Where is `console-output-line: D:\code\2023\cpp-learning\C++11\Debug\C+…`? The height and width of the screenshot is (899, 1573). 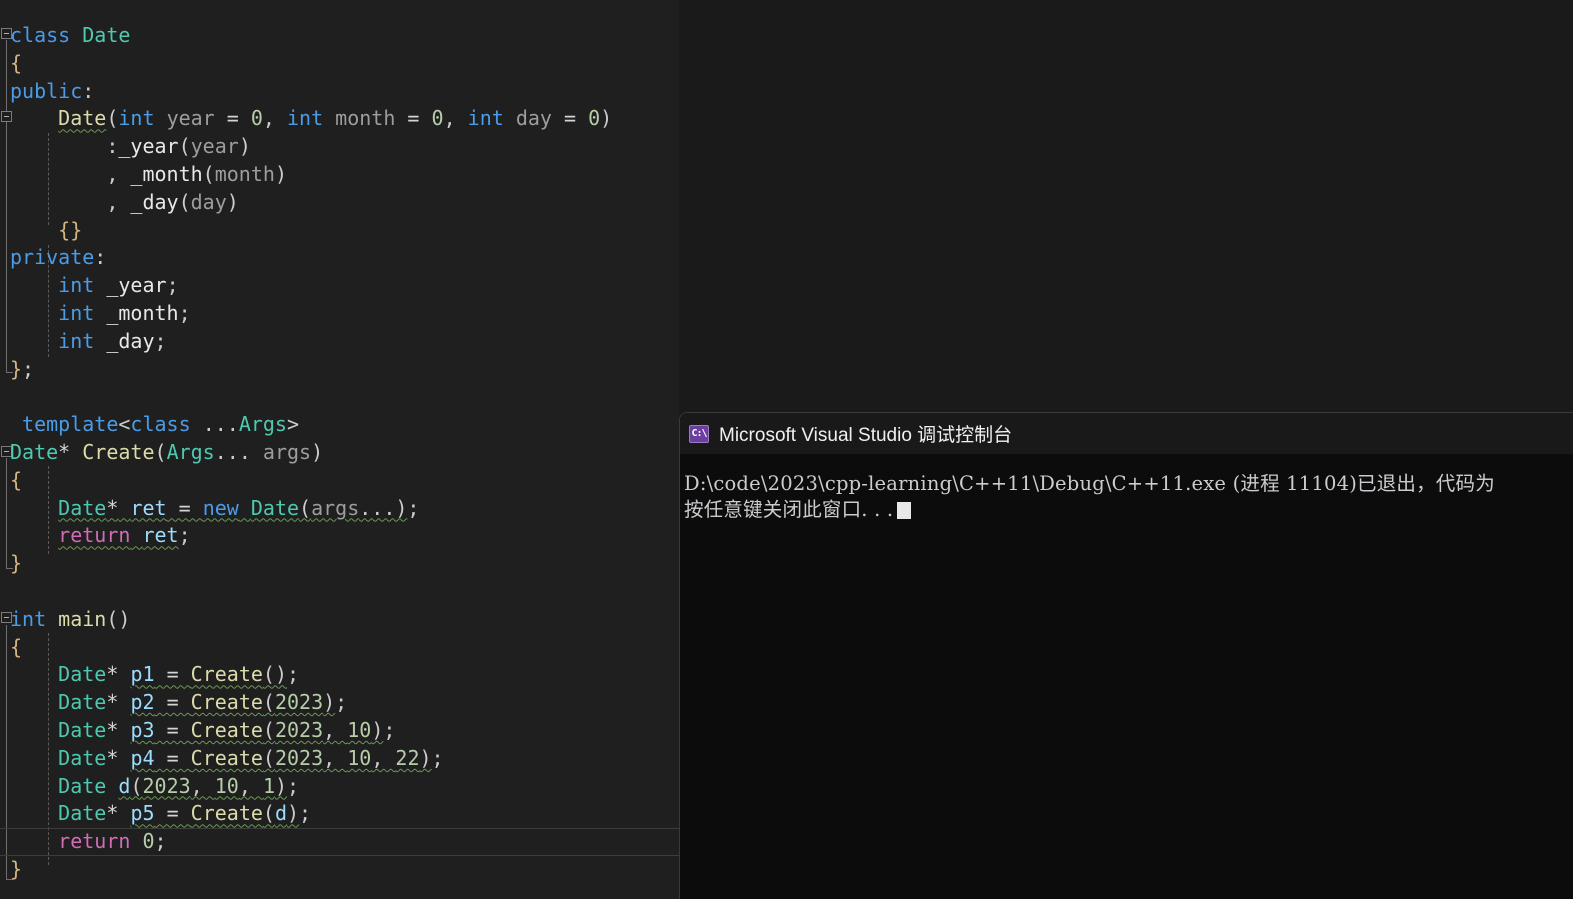
console-output-line: D:\code\2023\cpp-learning\C++11\Debug\C+… is located at coordinates (1089, 483).